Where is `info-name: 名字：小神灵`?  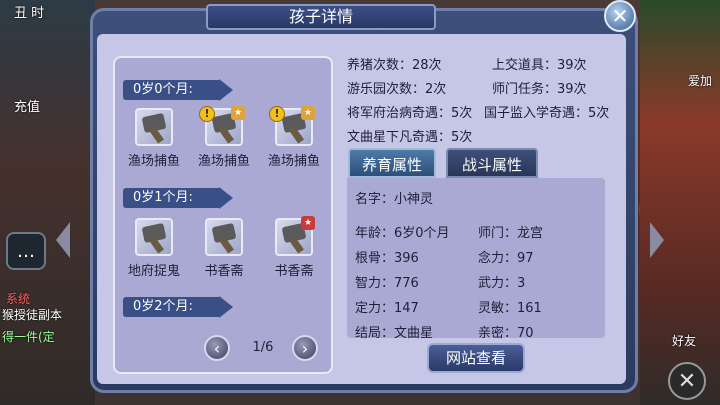 info-name: 名字：小神灵 is located at coordinates (394, 199).